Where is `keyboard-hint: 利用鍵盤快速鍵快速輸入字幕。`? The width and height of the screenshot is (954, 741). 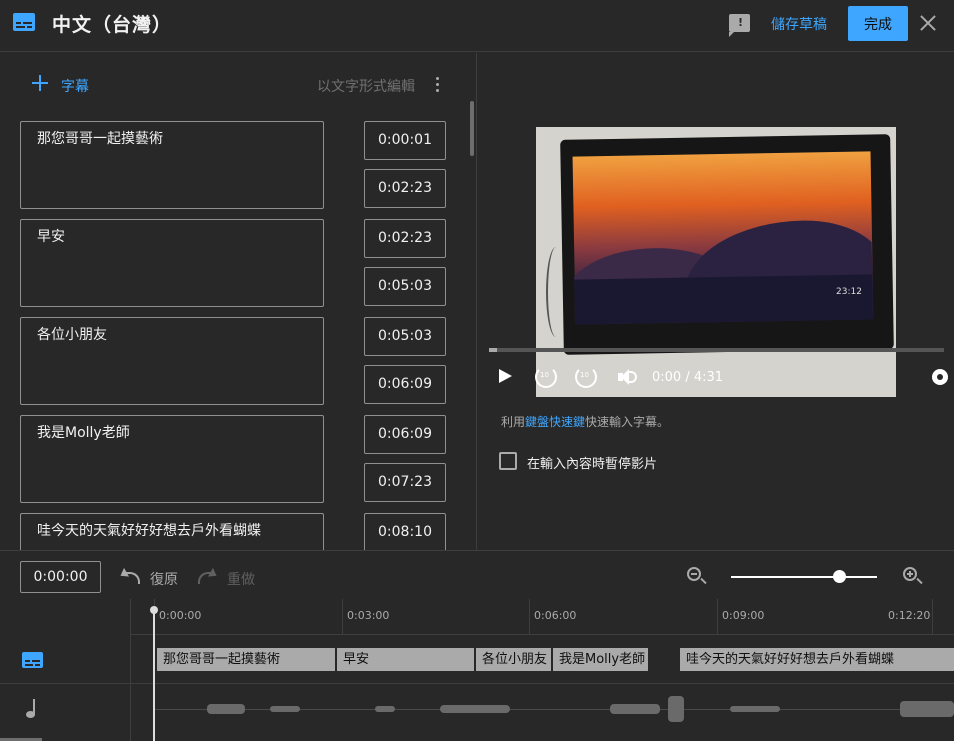
keyboard-hint: 利用鍵盤快速鍵快速輸入字幕。 is located at coordinates (585, 421).